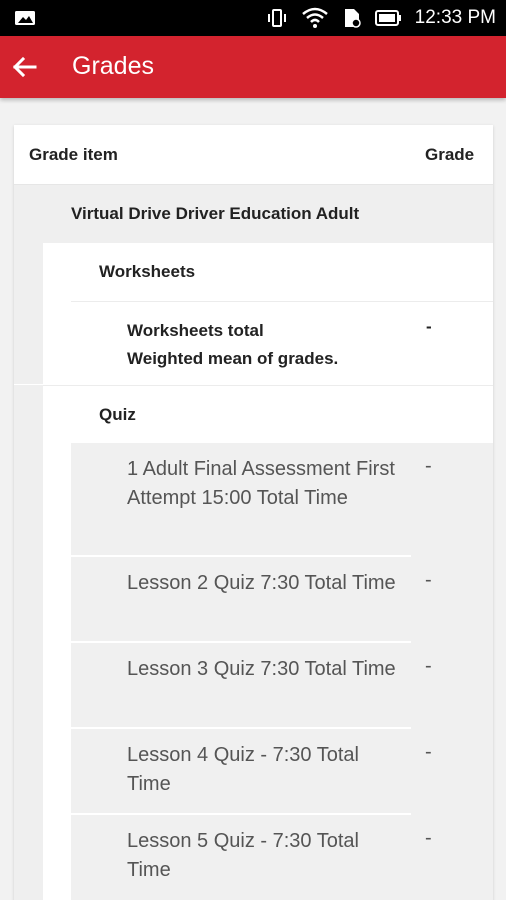  What do you see at coordinates (450, 154) in the screenshot?
I see `column-header-grade: Grade` at bounding box center [450, 154].